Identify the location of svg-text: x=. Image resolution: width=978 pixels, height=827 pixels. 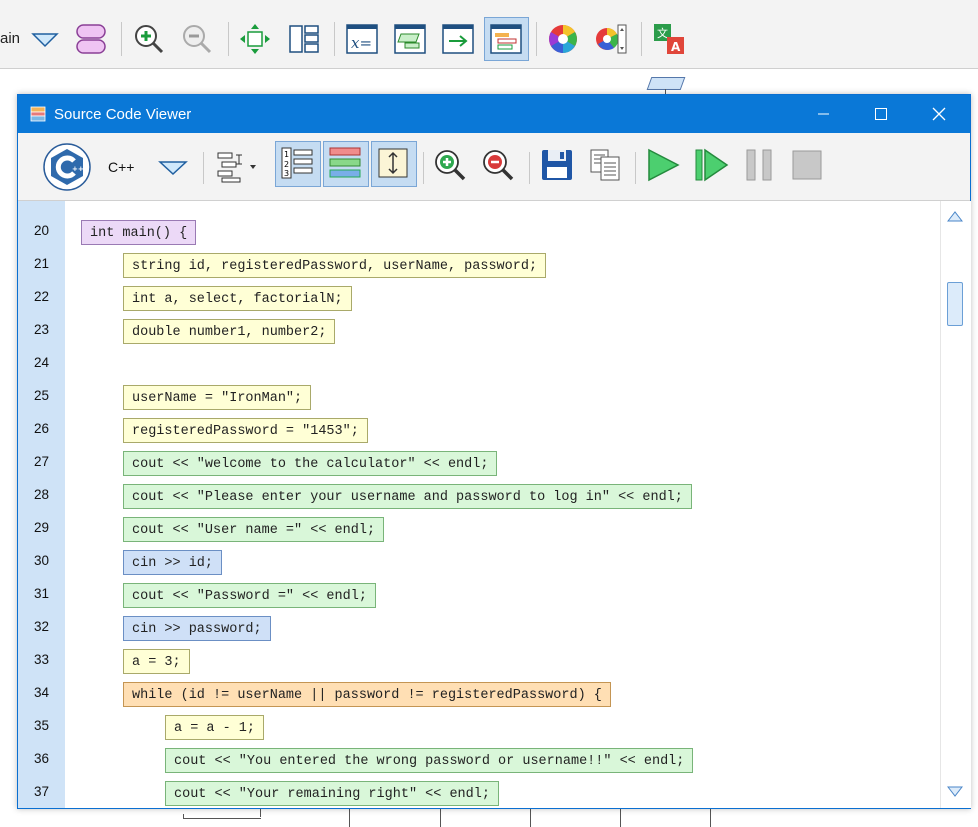
(361, 43).